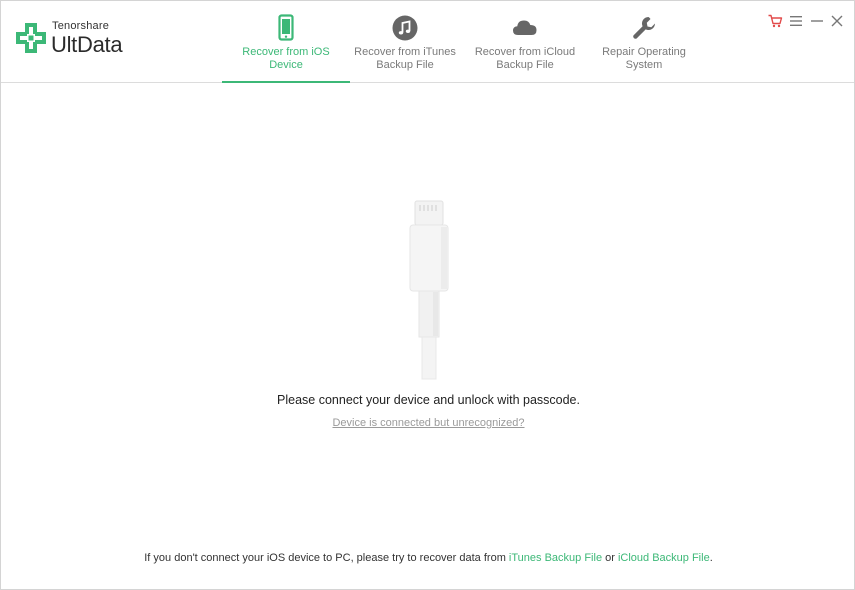 The image size is (855, 590). What do you see at coordinates (817, 21) in the screenshot?
I see `minimize-icon` at bounding box center [817, 21].